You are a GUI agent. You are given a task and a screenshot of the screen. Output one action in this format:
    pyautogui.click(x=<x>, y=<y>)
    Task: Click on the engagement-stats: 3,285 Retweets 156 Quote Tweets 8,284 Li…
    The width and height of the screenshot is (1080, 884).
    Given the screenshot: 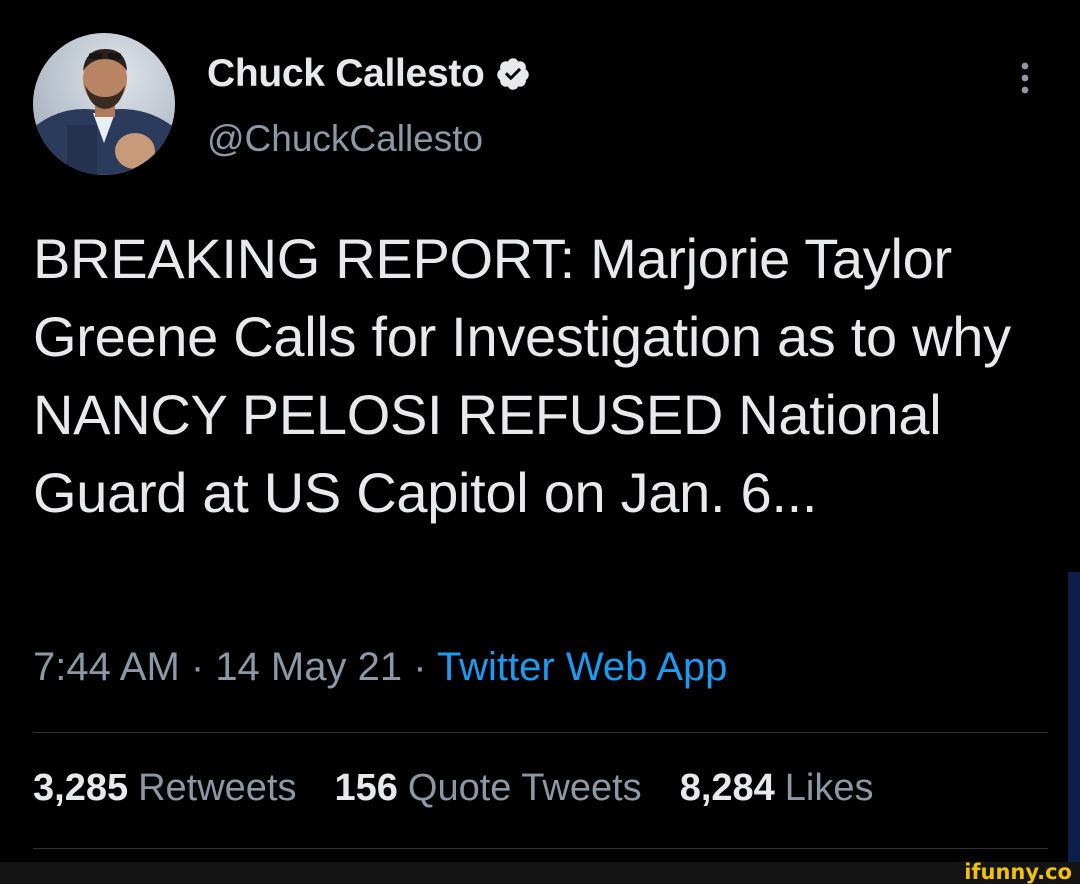 What is the action you would take?
    pyautogui.click(x=472, y=788)
    